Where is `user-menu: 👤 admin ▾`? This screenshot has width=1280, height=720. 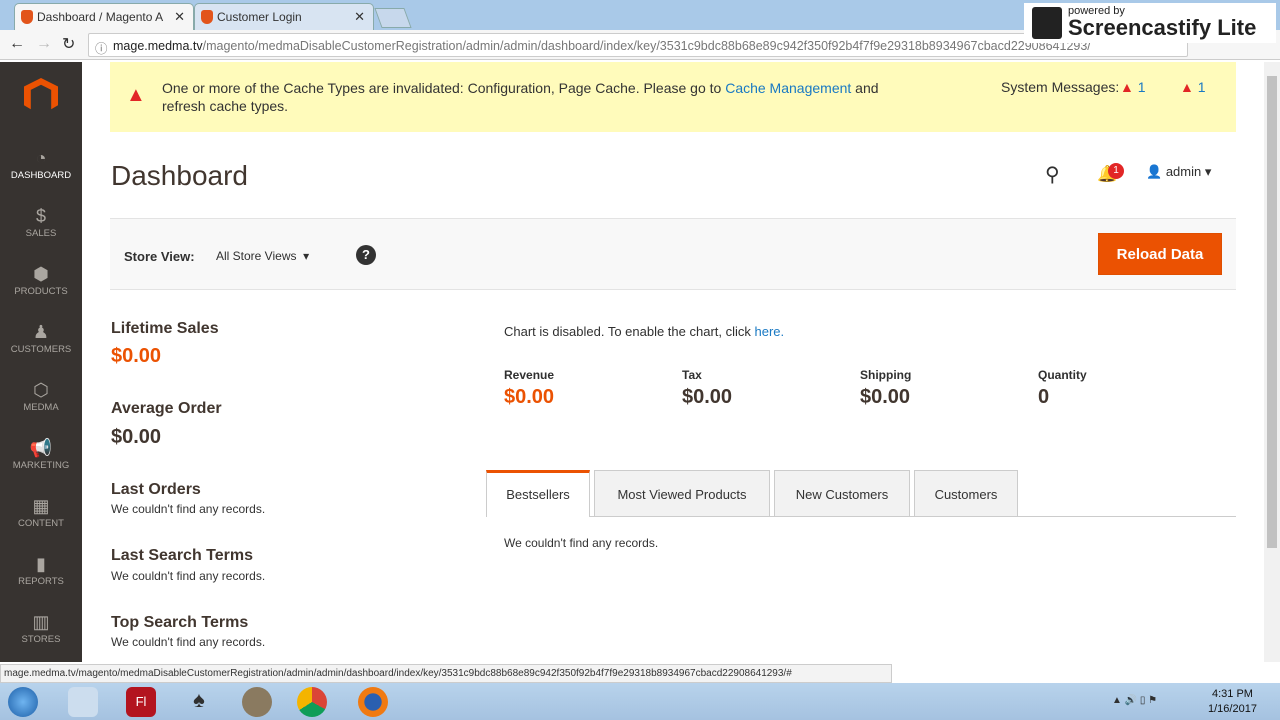 user-menu: 👤 admin ▾ is located at coordinates (1178, 172).